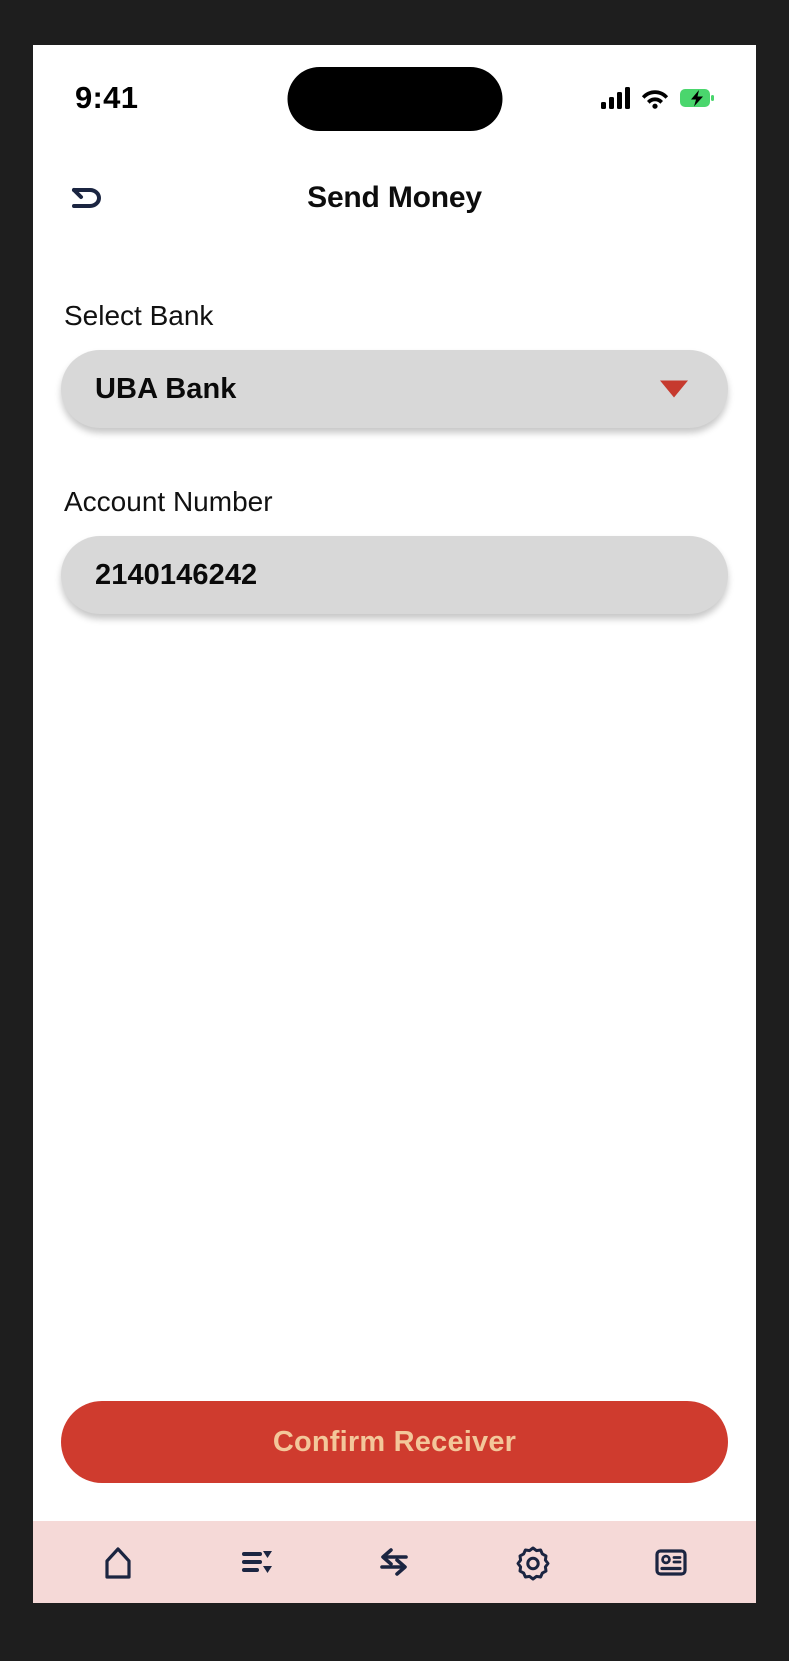  What do you see at coordinates (615, 97) in the screenshot?
I see `cellular-signal-icon` at bounding box center [615, 97].